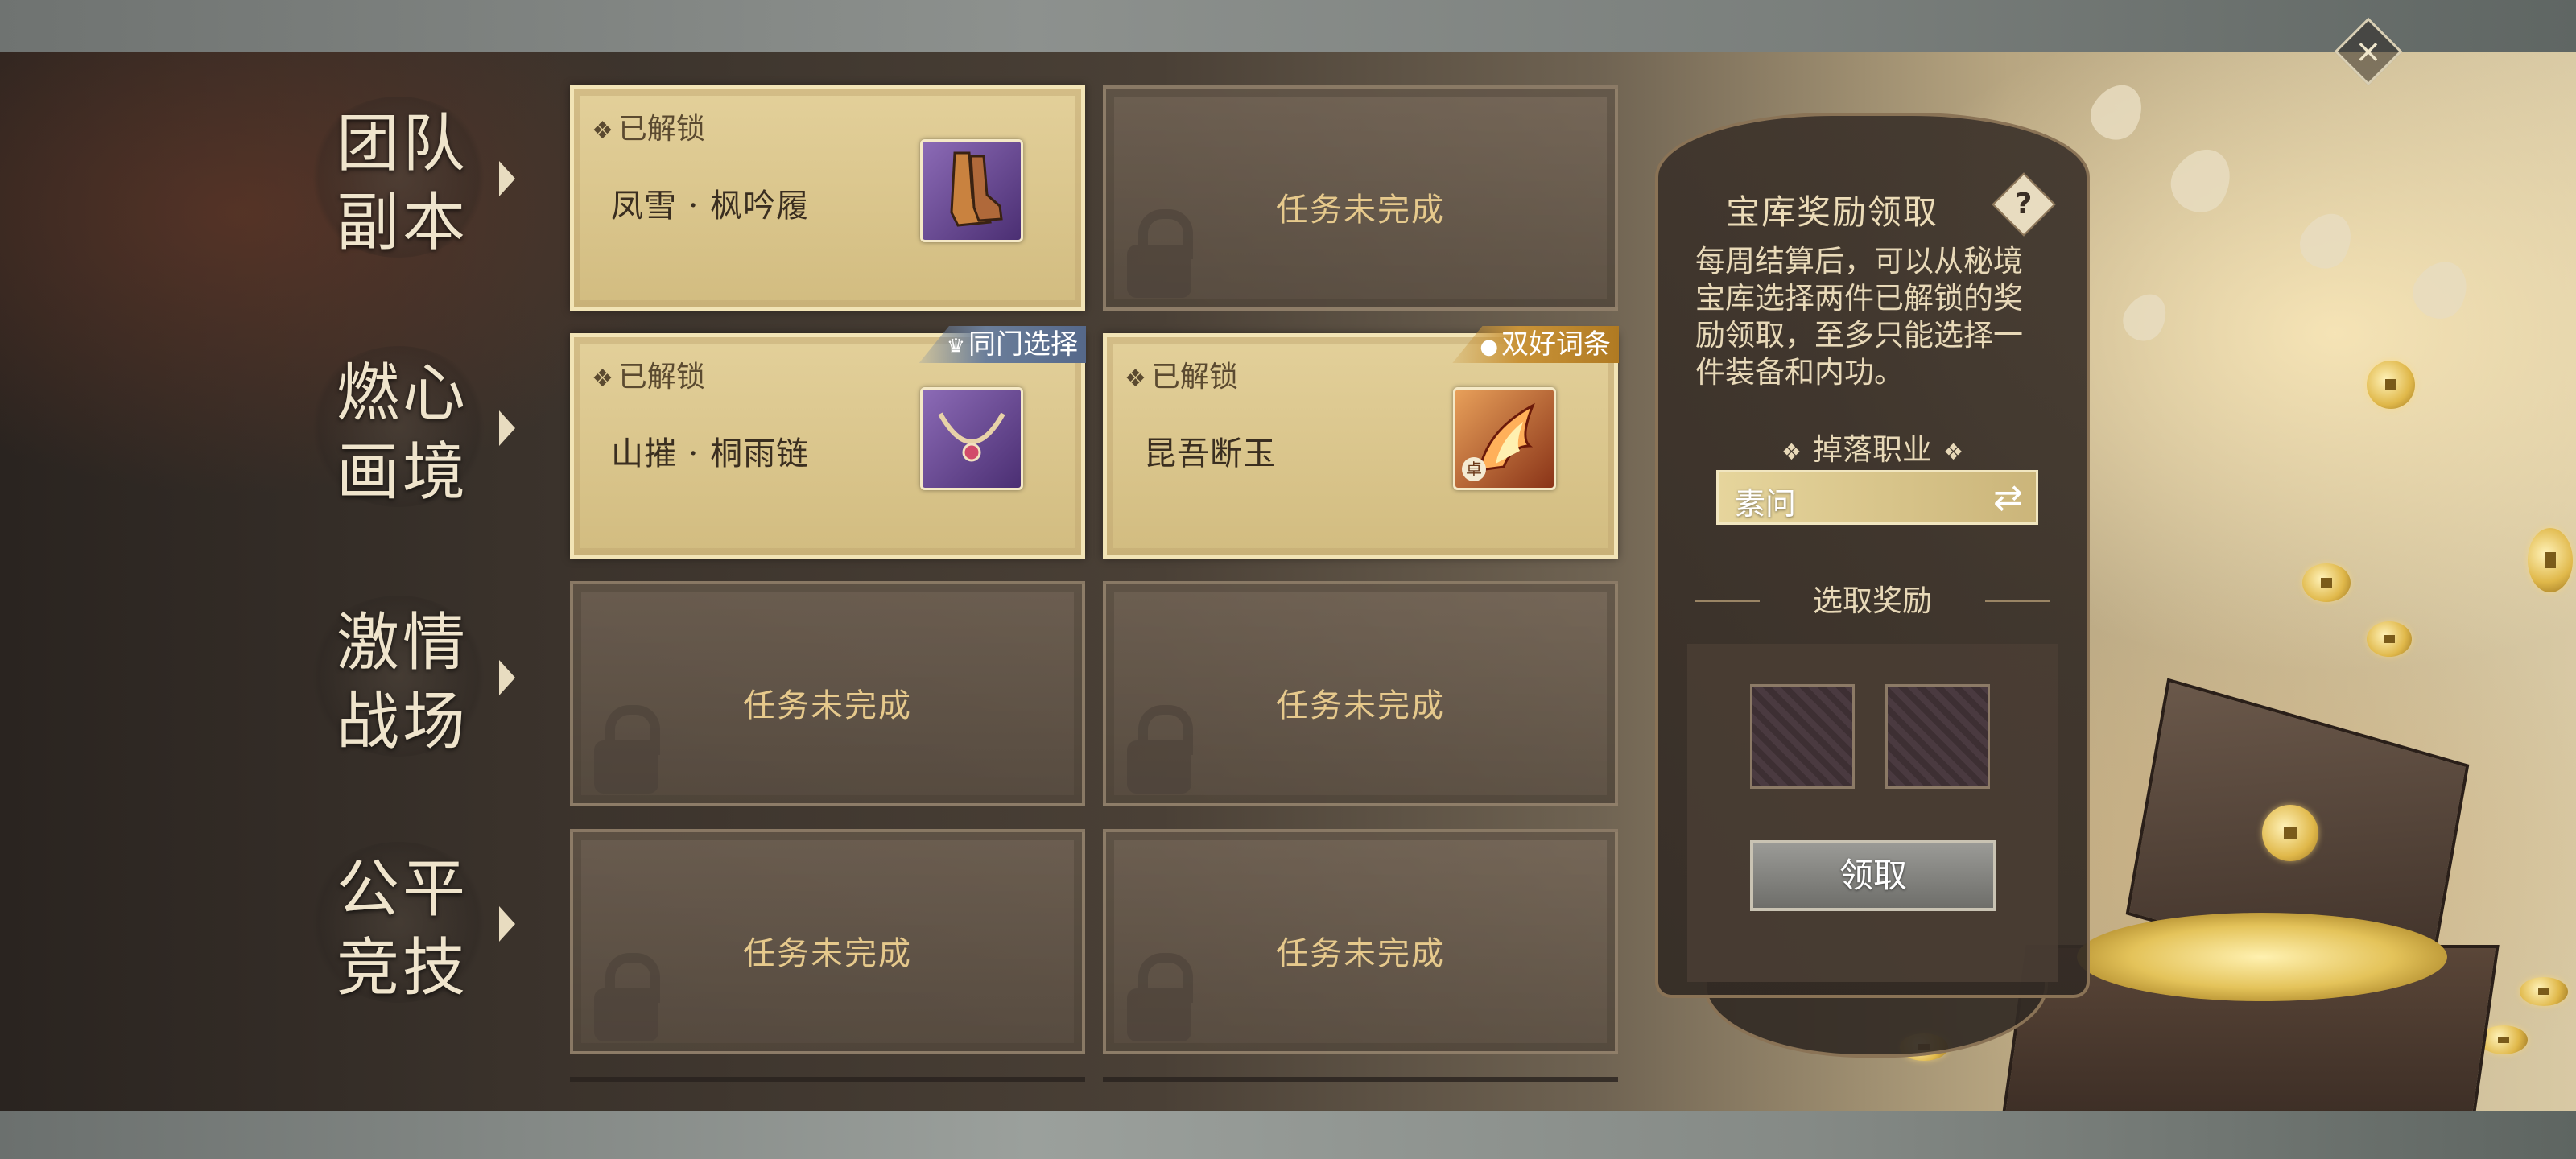 The height and width of the screenshot is (1159, 2576). I want to click on category-label: 团队 副本, so click(402, 183).